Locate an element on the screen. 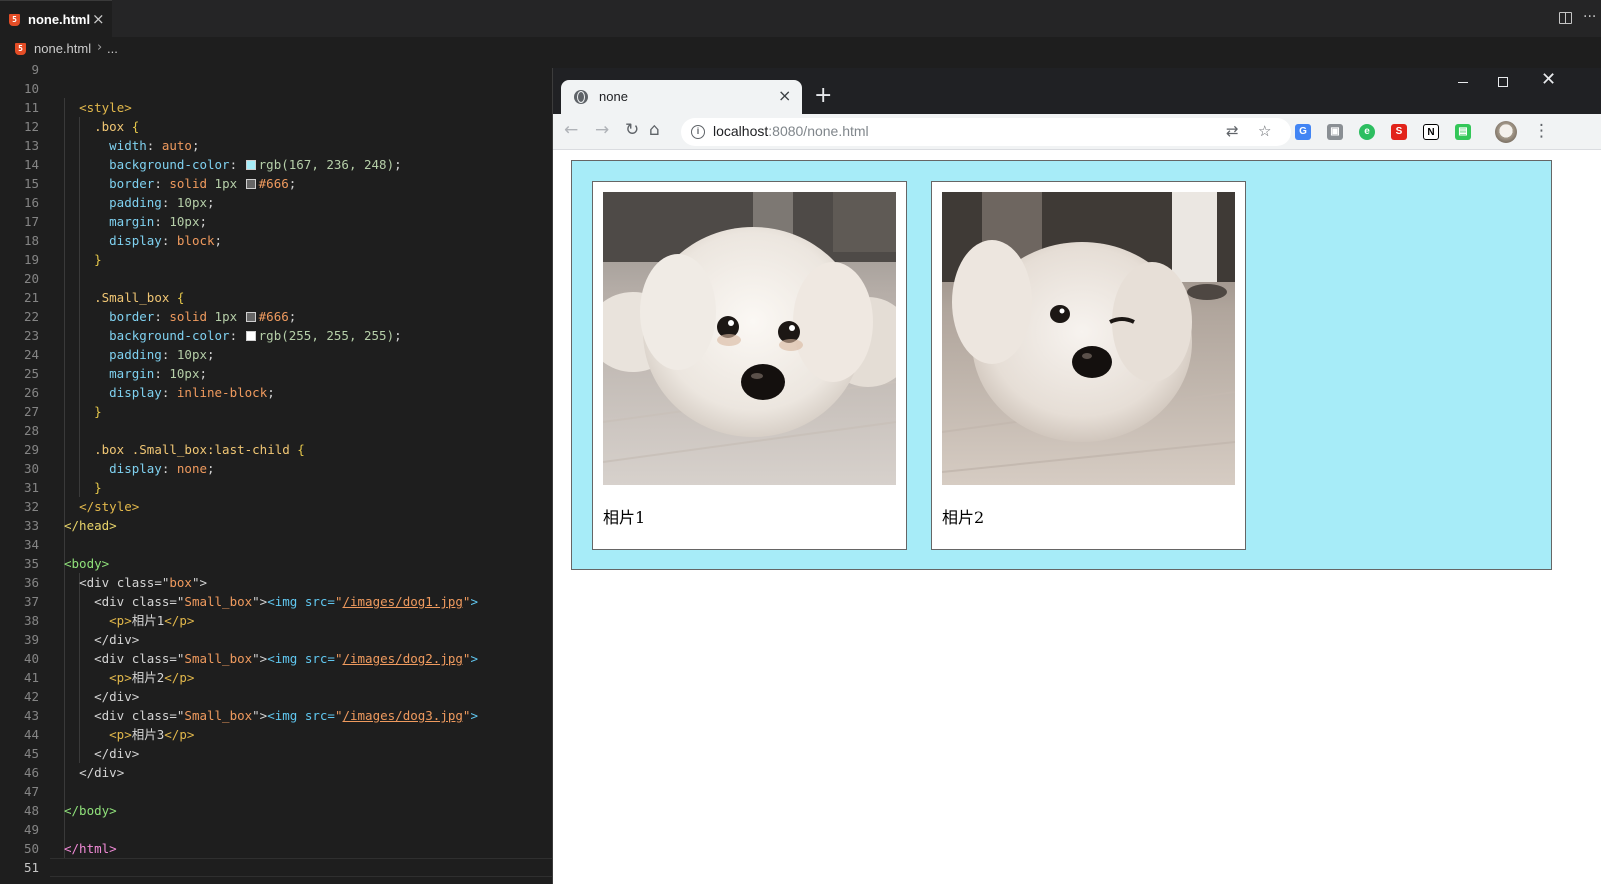  maximize-icon is located at coordinates (1503, 82).